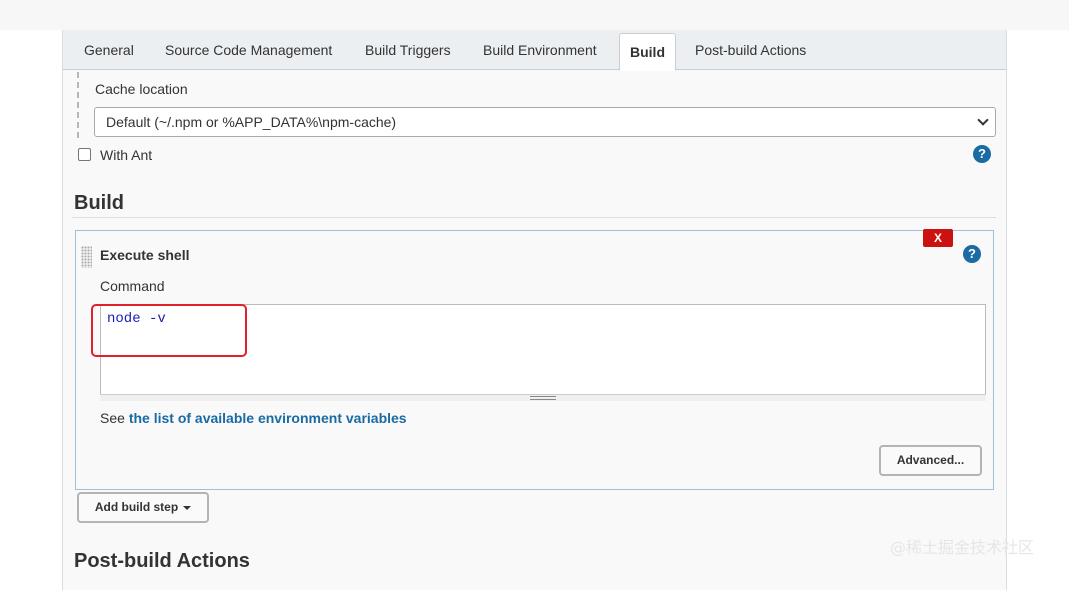  I want to click on see-prefix: See, so click(112, 418).